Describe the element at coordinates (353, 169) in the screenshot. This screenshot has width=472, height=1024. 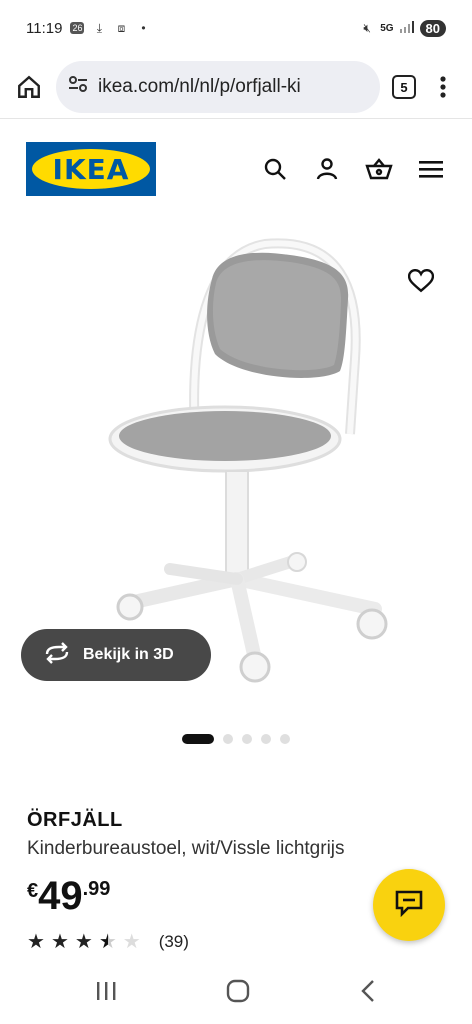
I see `header-icons` at that location.